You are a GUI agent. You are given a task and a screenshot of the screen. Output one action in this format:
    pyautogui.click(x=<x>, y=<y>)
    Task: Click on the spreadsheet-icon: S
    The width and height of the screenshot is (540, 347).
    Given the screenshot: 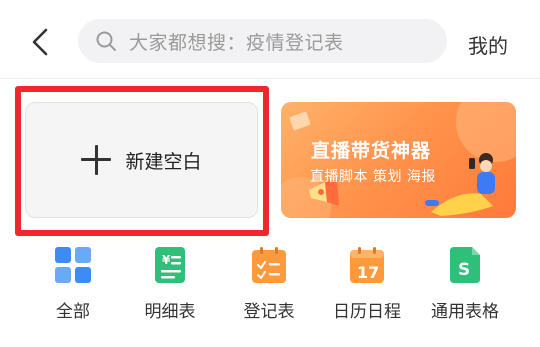 What is the action you would take?
    pyautogui.click(x=465, y=265)
    